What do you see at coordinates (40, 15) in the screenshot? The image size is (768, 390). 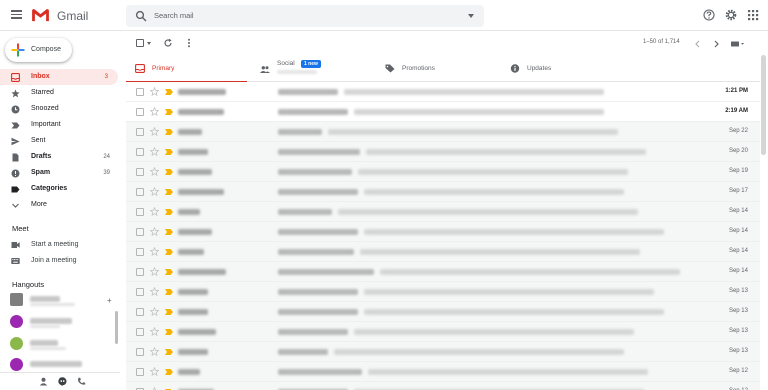 I see `gmail-logo-icon` at bounding box center [40, 15].